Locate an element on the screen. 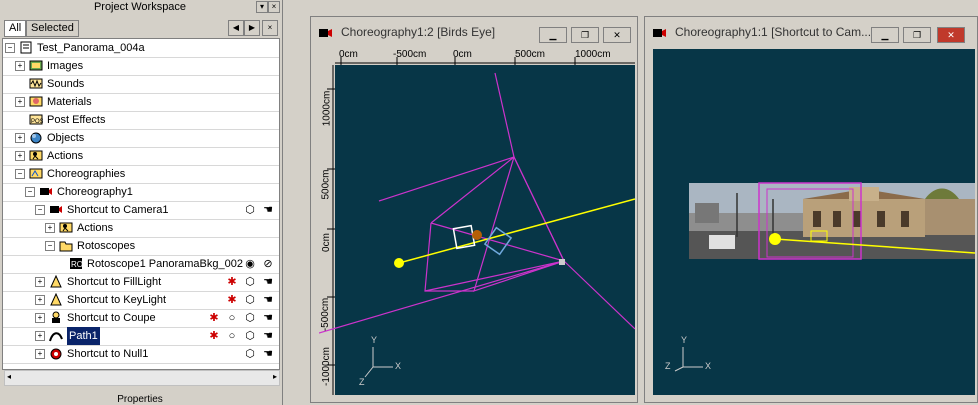 Image resolution: width=978 pixels, height=405 pixels. tree-item-keylight: + Shortcut to KeyLight ✱ ⬡ ☚ is located at coordinates (141, 300).